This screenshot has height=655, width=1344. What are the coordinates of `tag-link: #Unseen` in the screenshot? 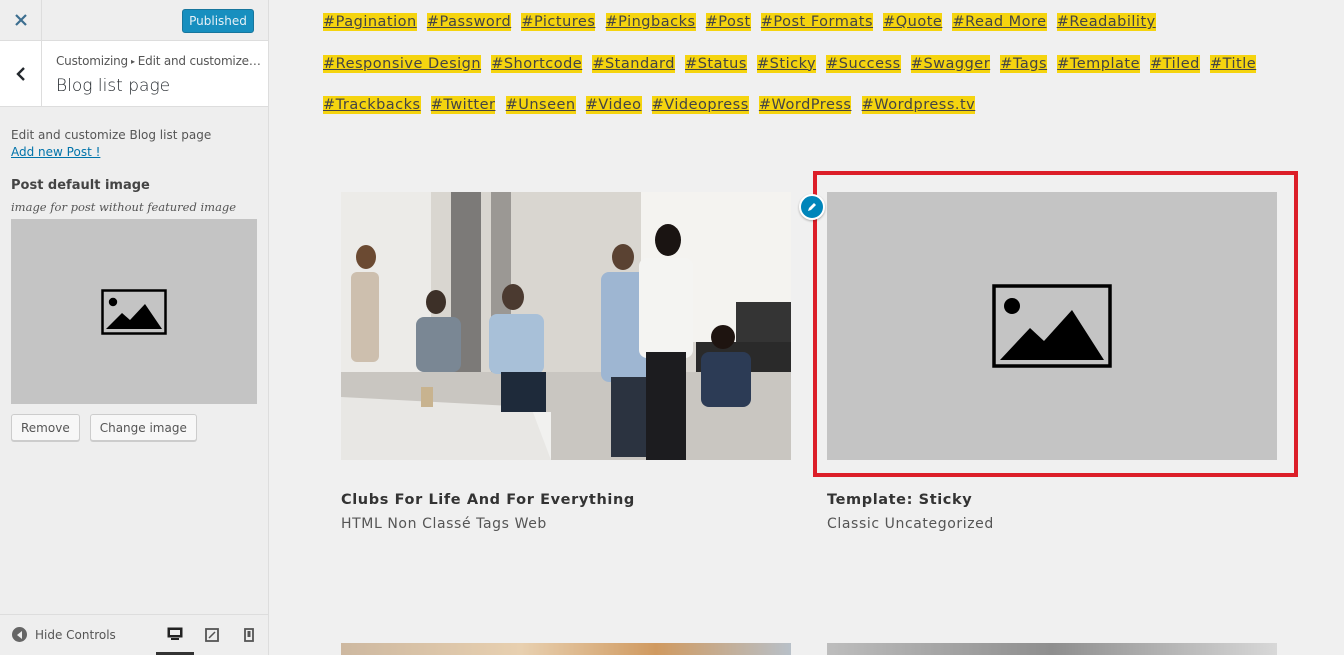 It's located at (540, 105).